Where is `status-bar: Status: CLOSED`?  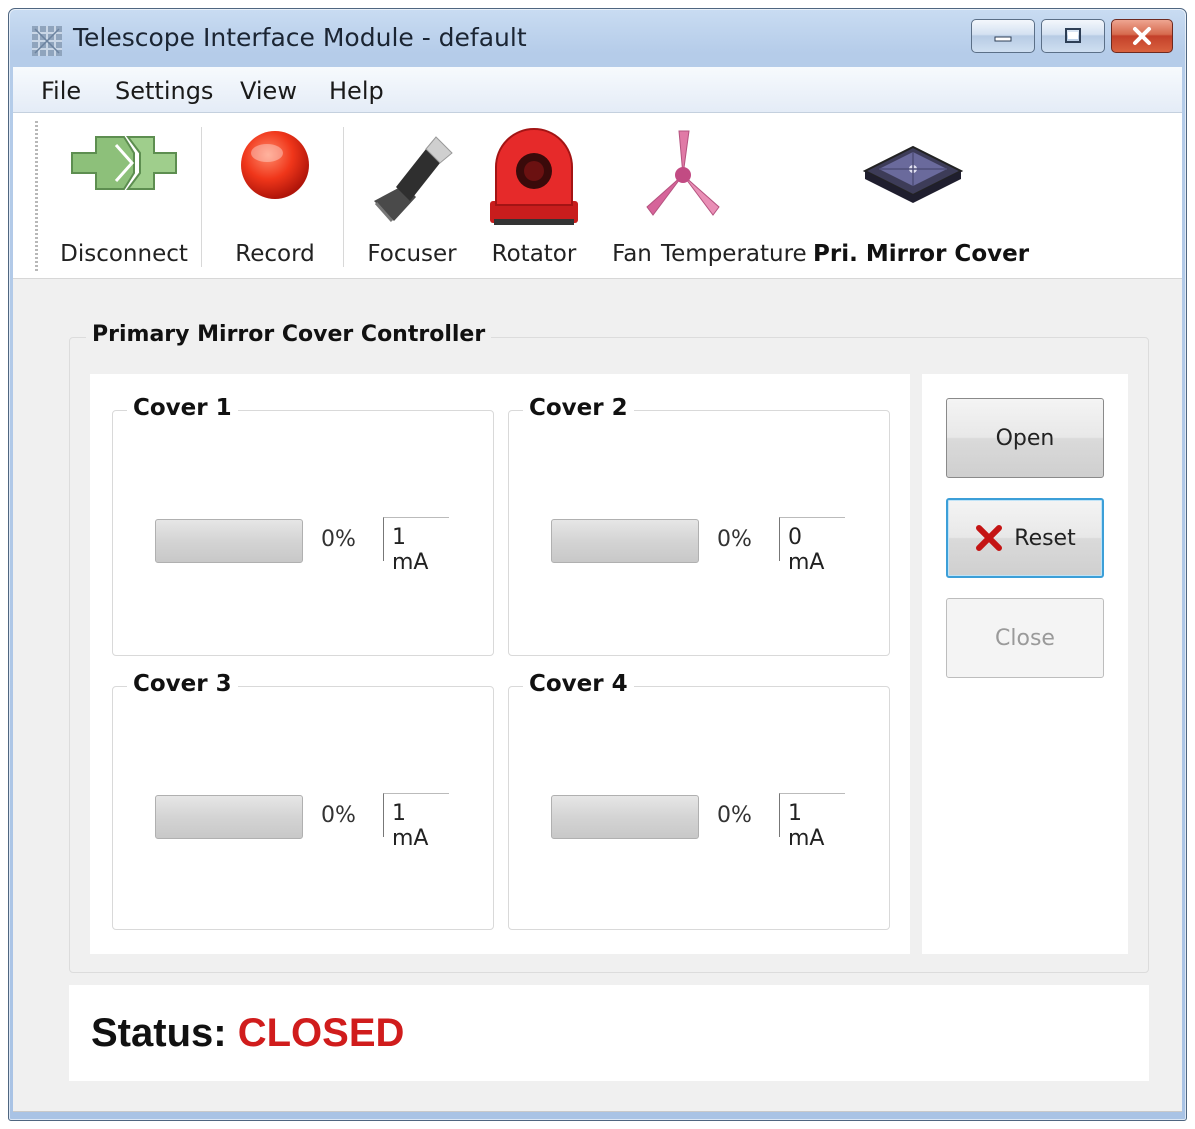
status-bar: Status: CLOSED is located at coordinates (609, 1033).